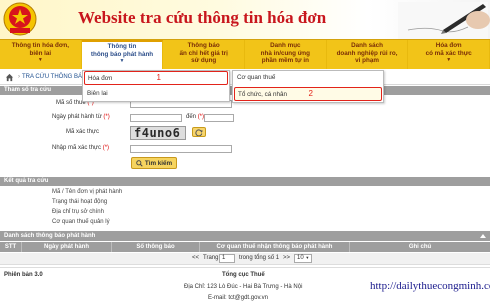  I want to click on nav-invoice-info: Thông tin hóa đơn, biên lai ▼, so click(41, 54).